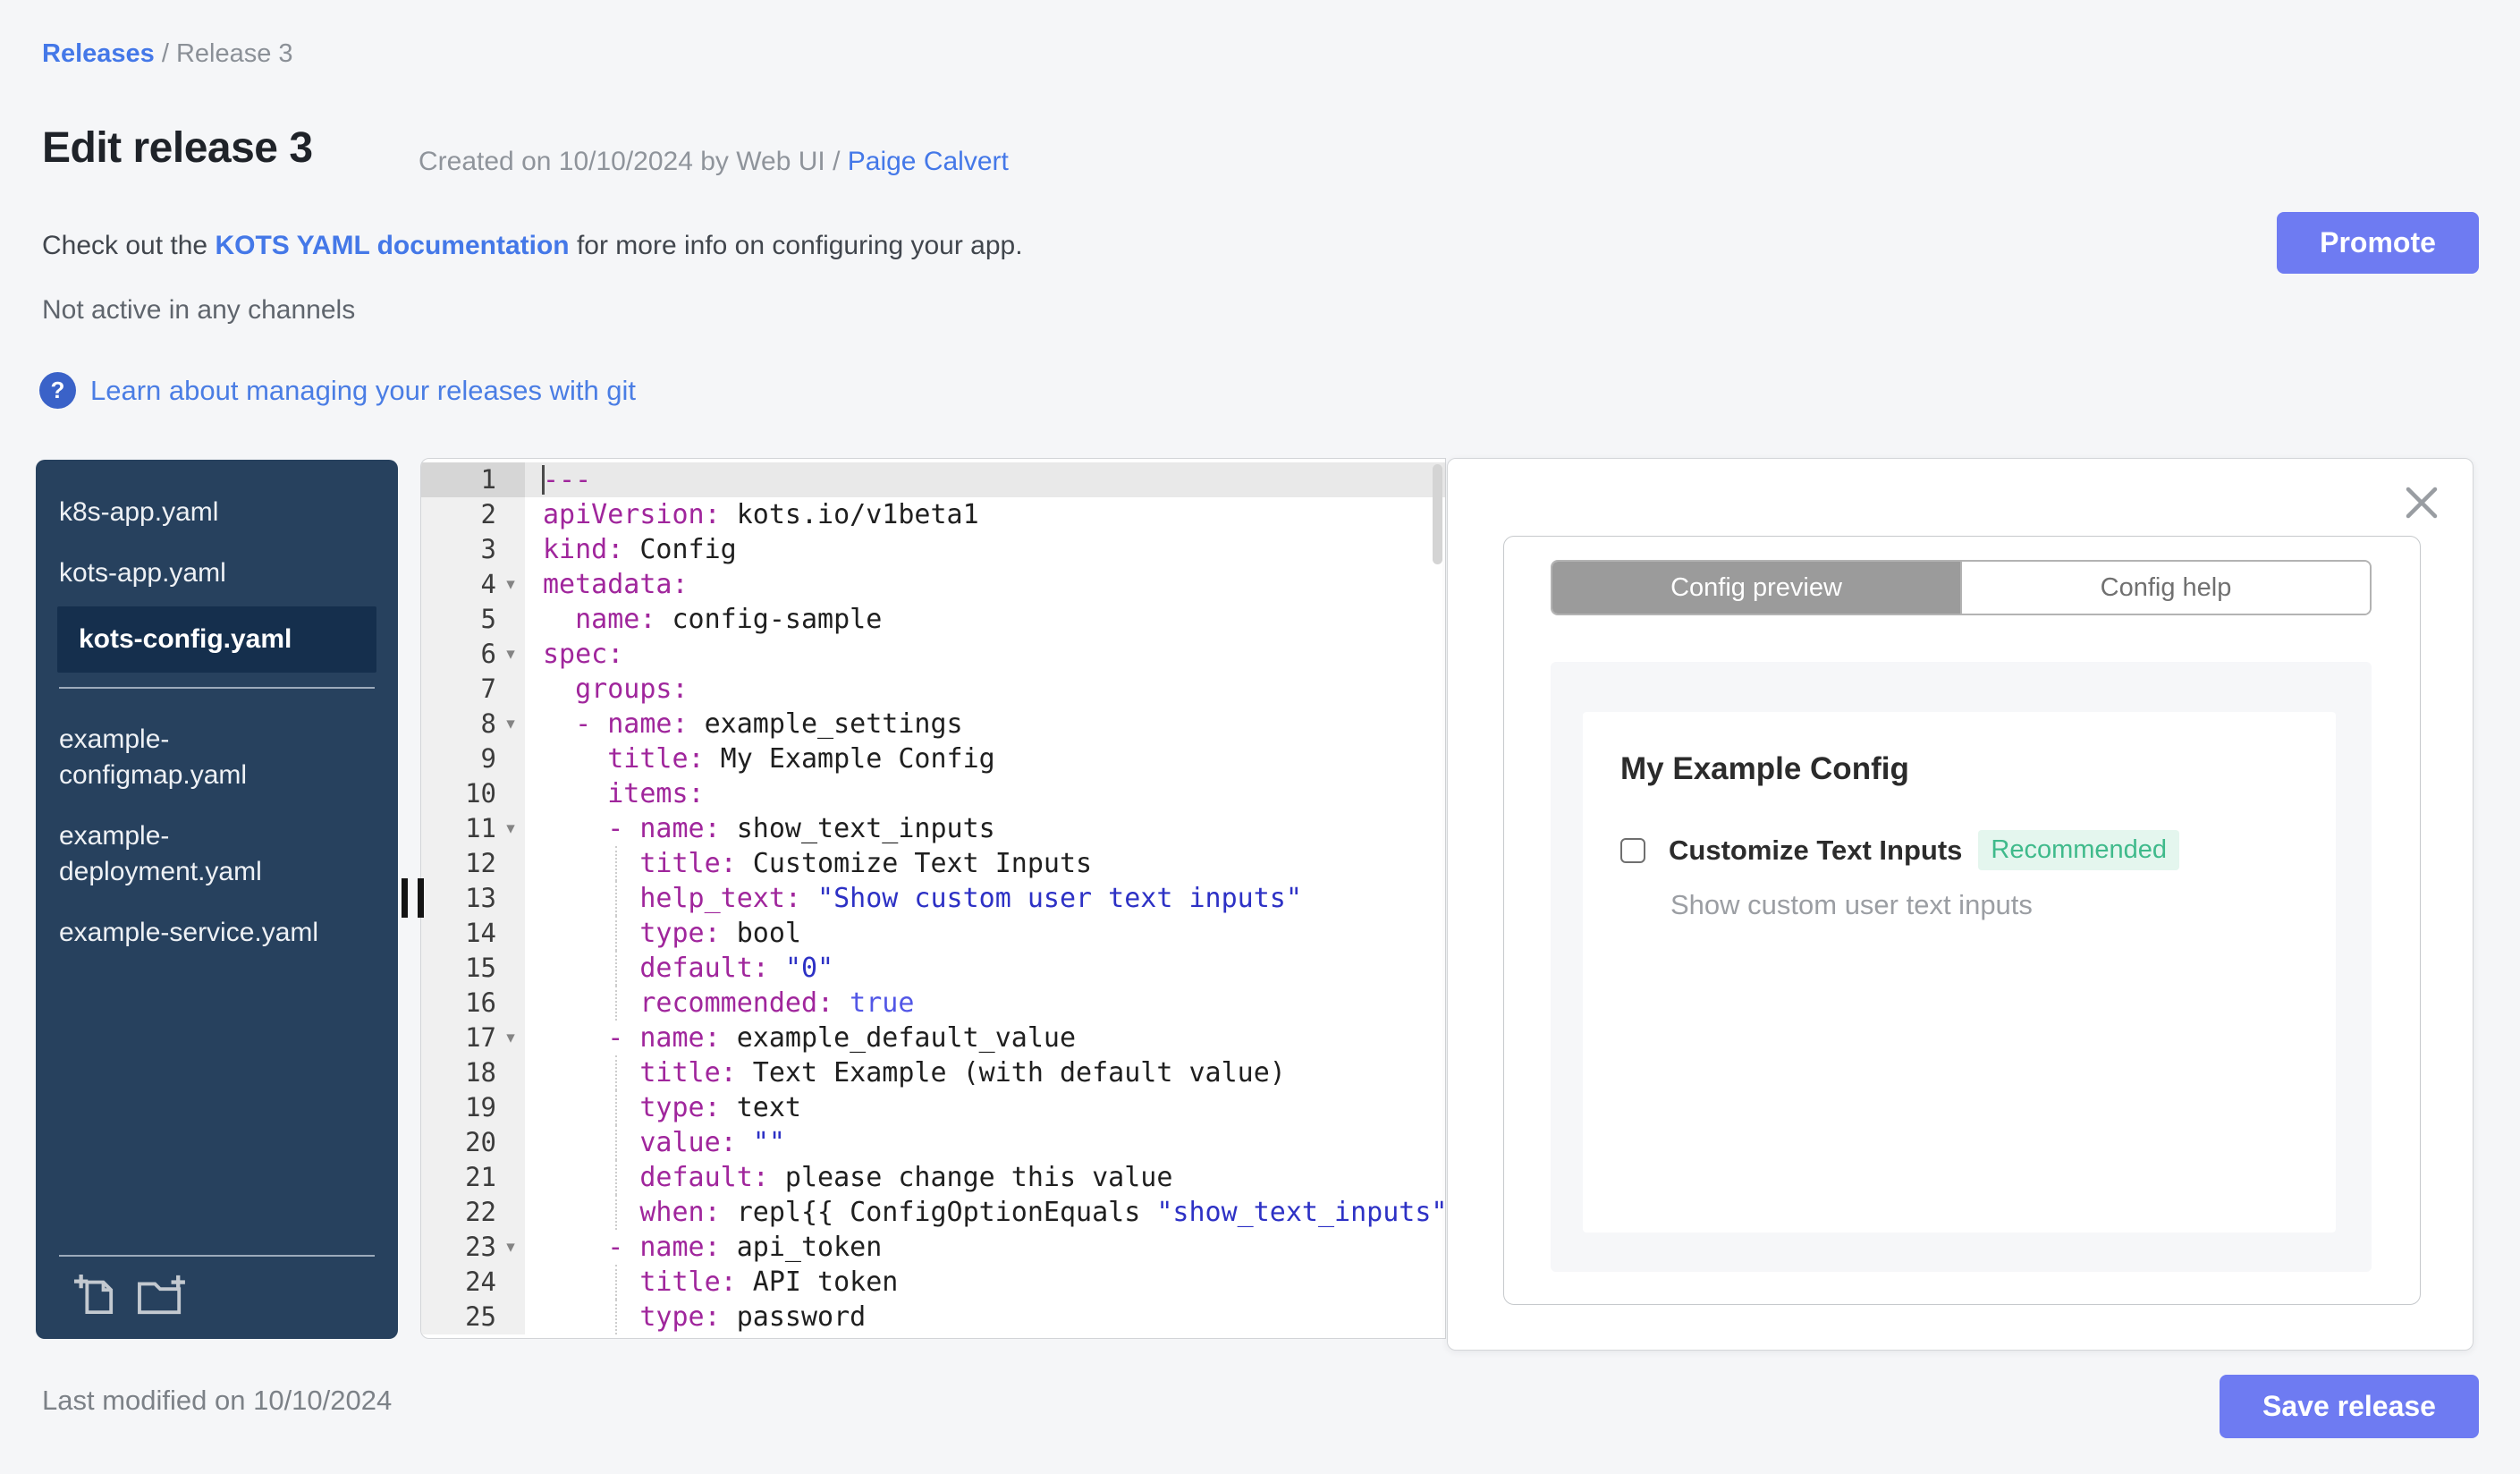  I want to click on code-line: 21 default: please change this value, so click(933, 1177).